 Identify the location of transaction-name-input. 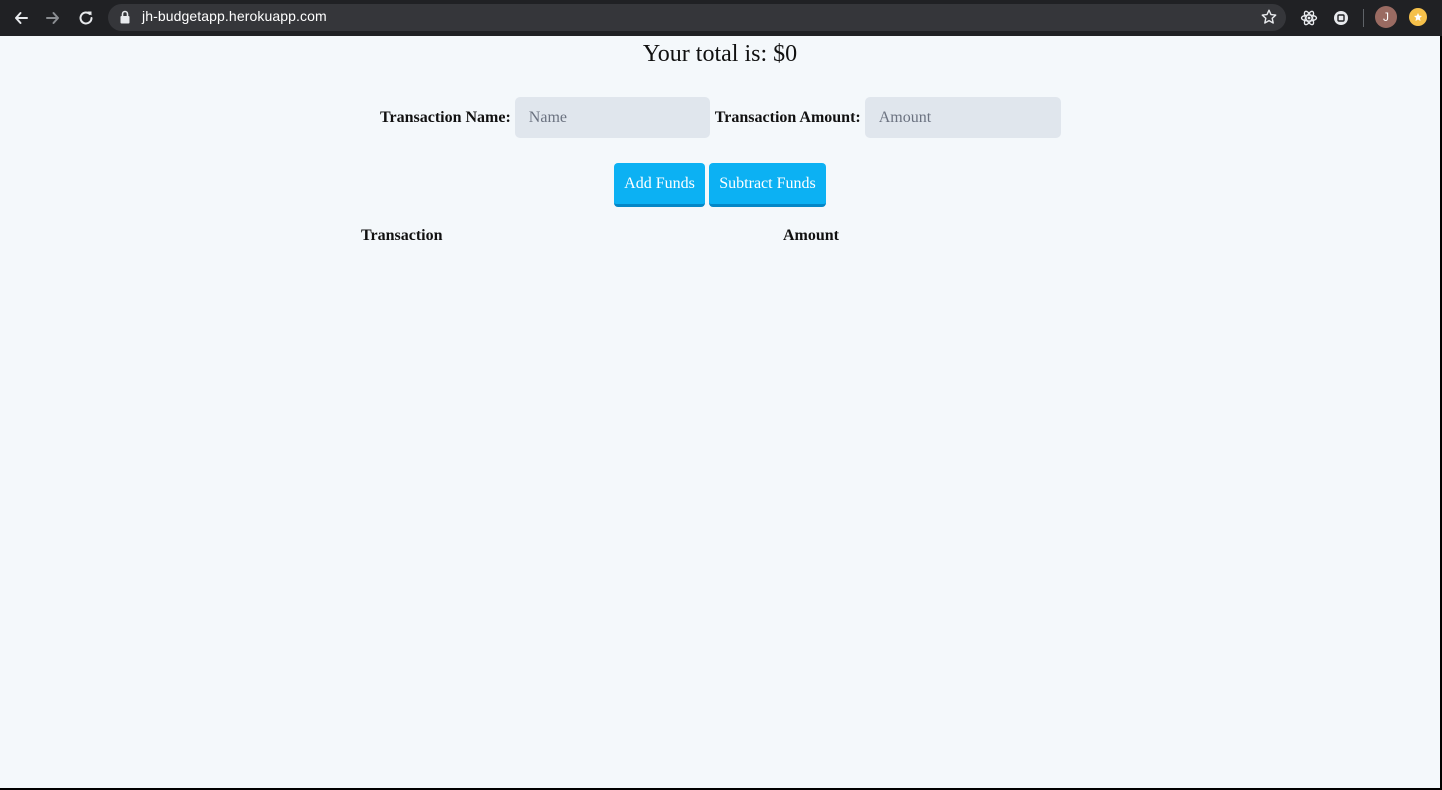
(612, 117).